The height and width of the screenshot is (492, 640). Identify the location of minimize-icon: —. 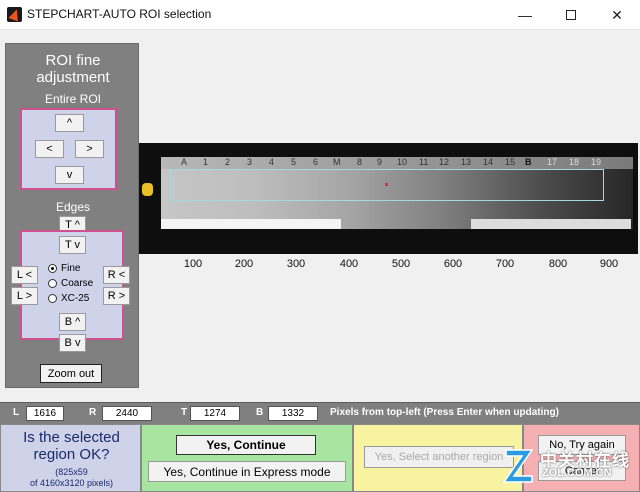
(525, 15).